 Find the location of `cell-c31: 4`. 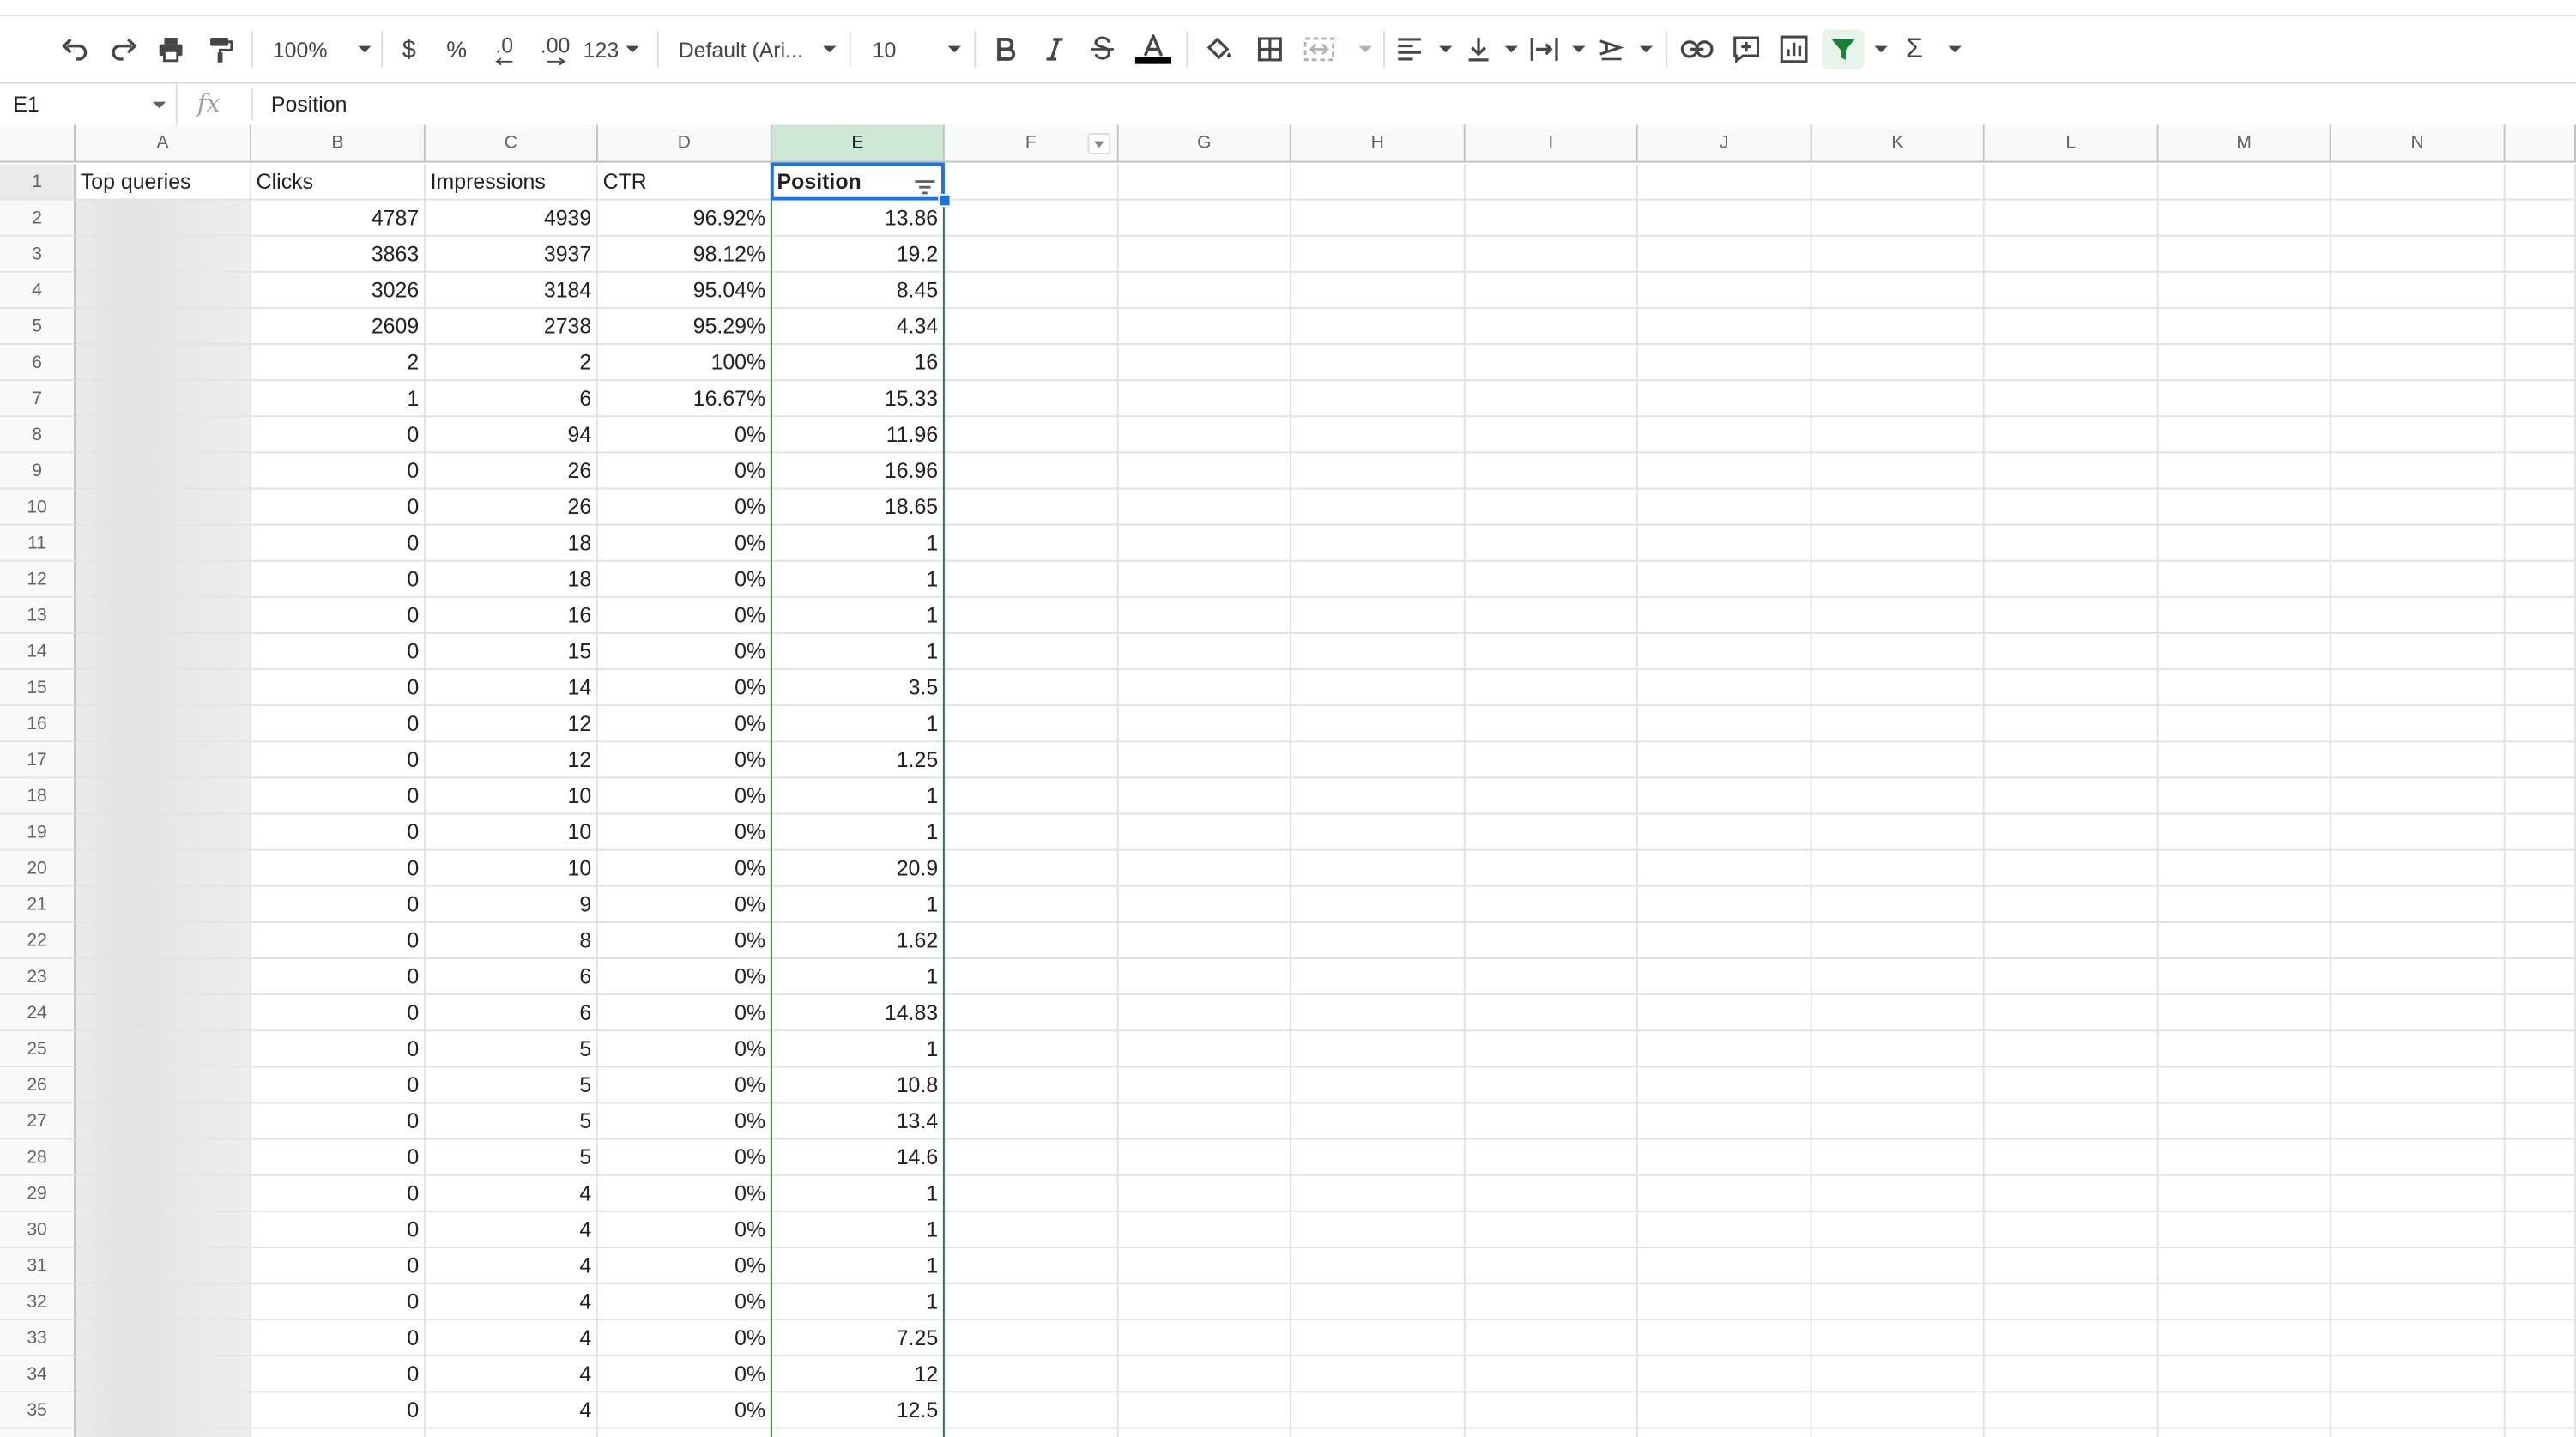

cell-c31: 4 is located at coordinates (511, 1266).